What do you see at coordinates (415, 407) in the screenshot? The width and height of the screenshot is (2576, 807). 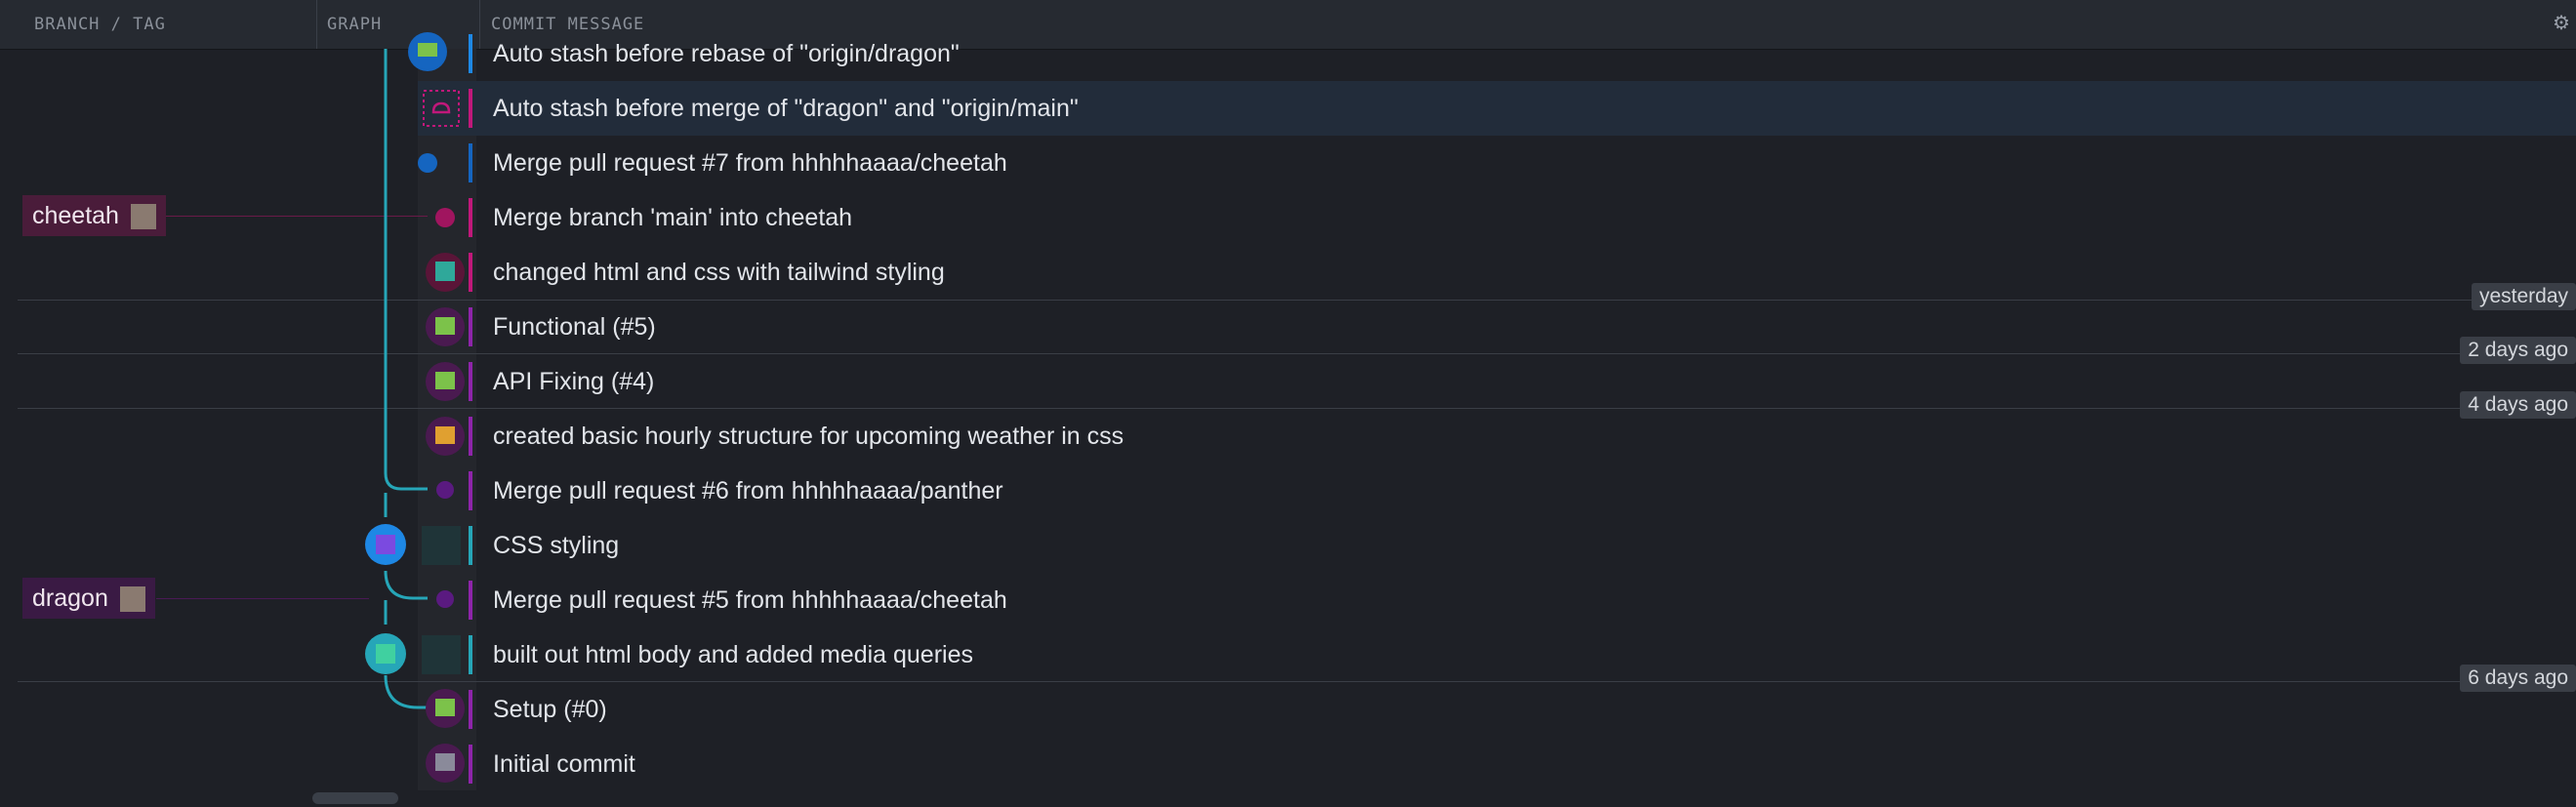 I see `commit-graph` at bounding box center [415, 407].